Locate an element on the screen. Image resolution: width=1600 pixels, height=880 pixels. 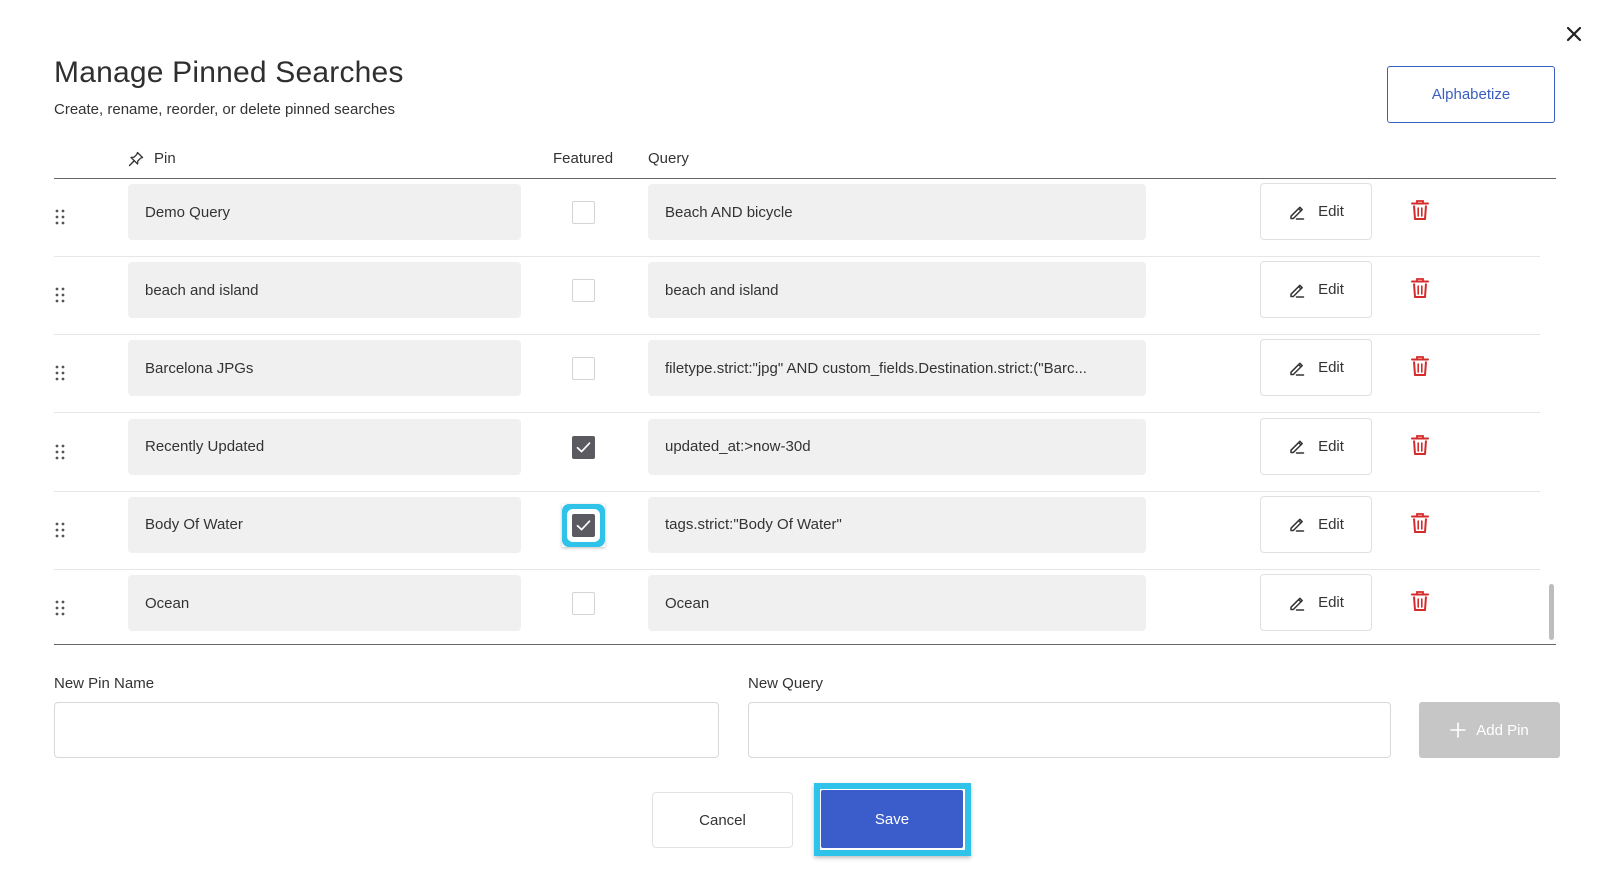
save-button: Save is located at coordinates (892, 819).